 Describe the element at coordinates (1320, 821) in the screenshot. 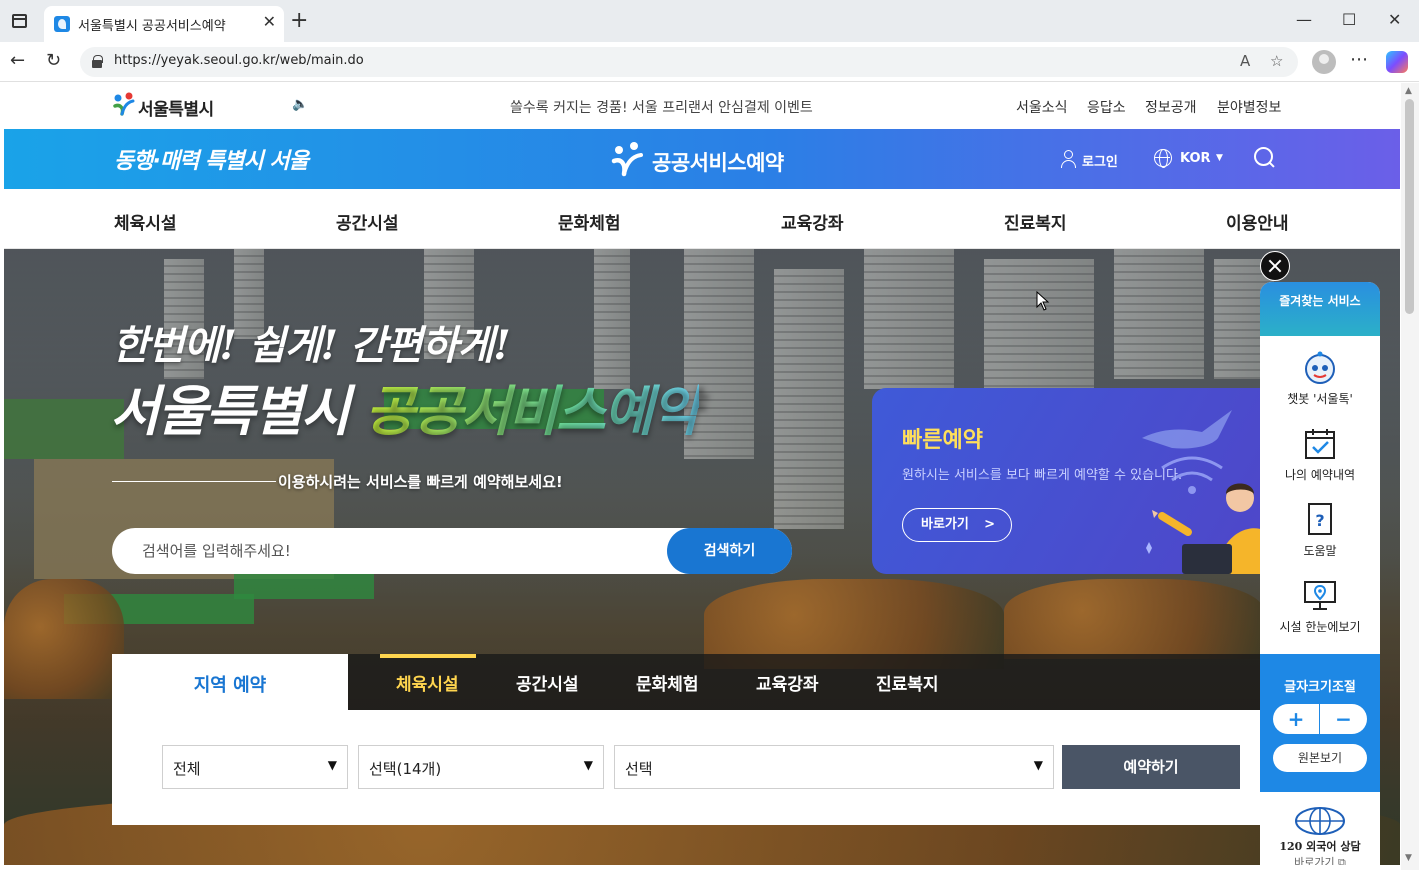

I see `globe-consult-icon` at that location.